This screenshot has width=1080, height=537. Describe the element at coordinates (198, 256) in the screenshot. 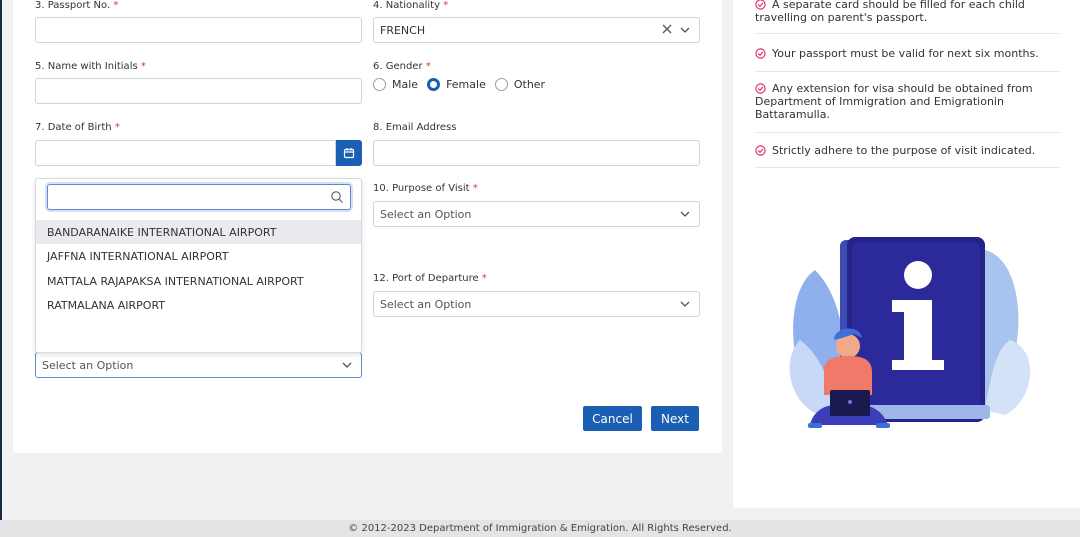

I see `dropdown-option: JAFFNA INTERNATIONAL AIRPORT` at that location.